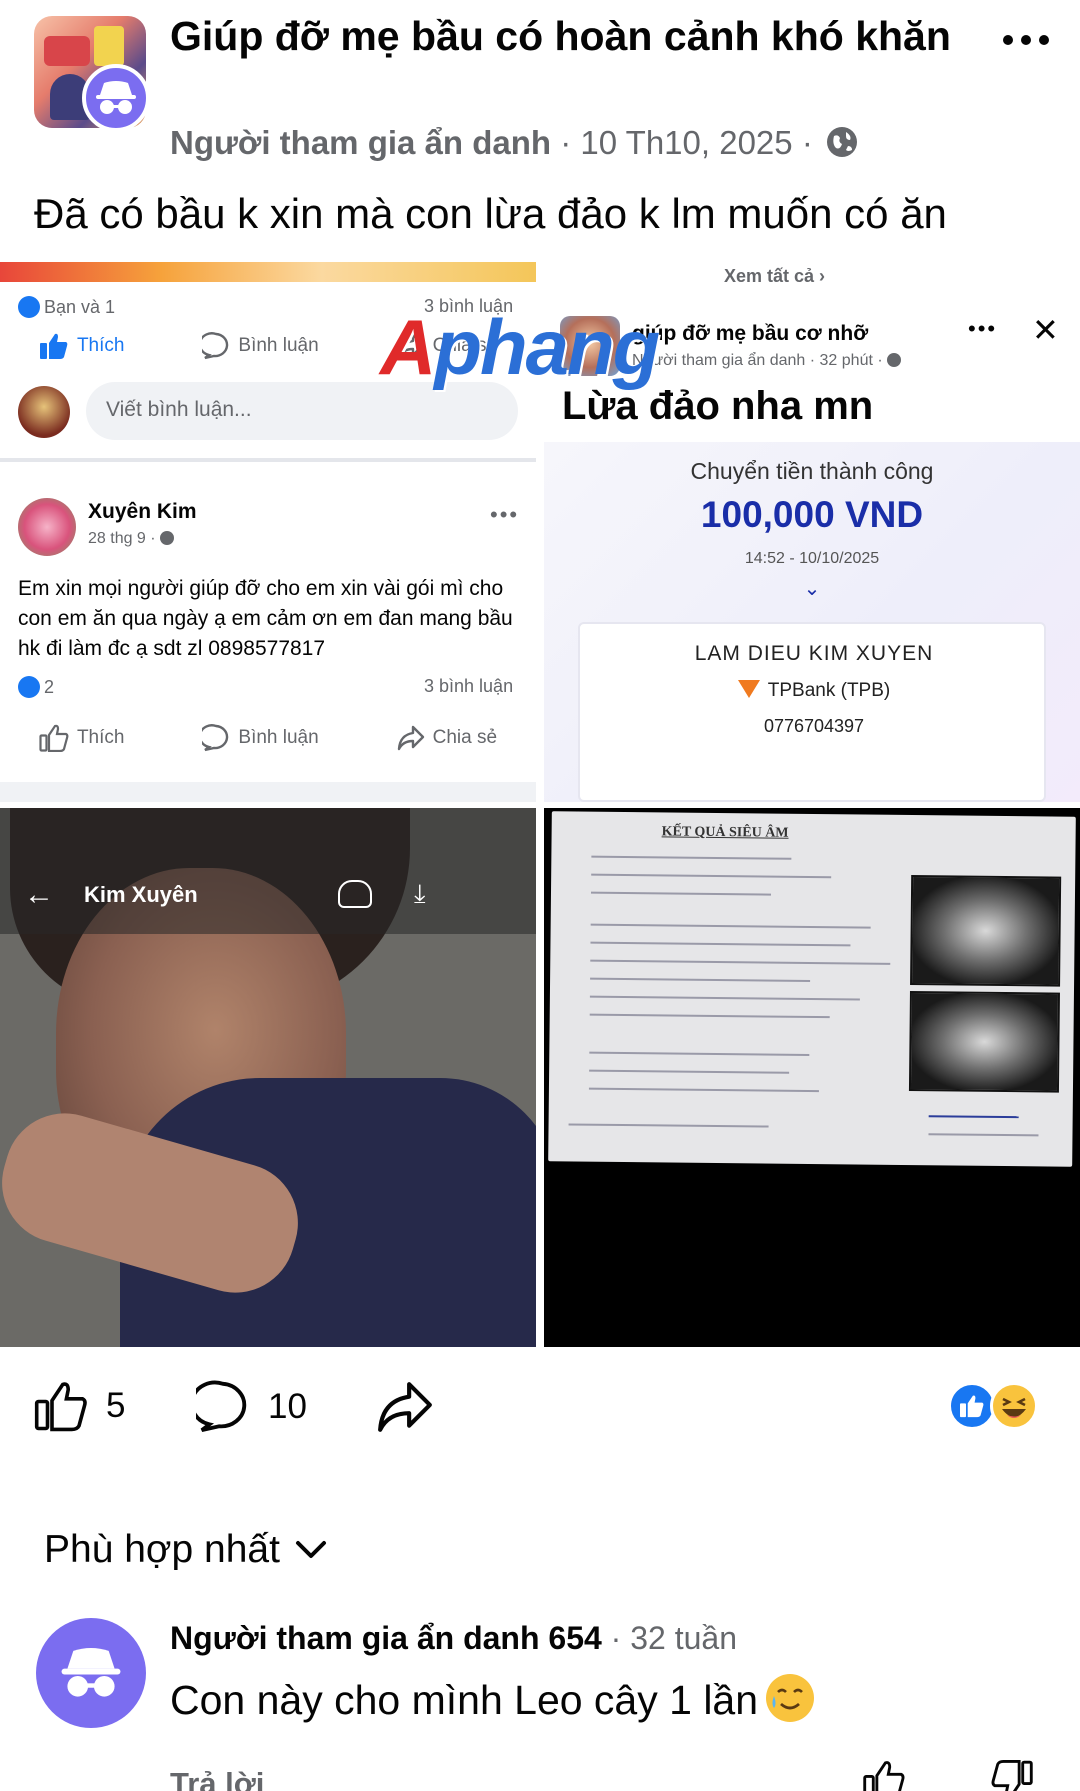 The image size is (1080, 1791). Describe the element at coordinates (1012, 1775) in the screenshot. I see `comment-dislike-icon` at that location.